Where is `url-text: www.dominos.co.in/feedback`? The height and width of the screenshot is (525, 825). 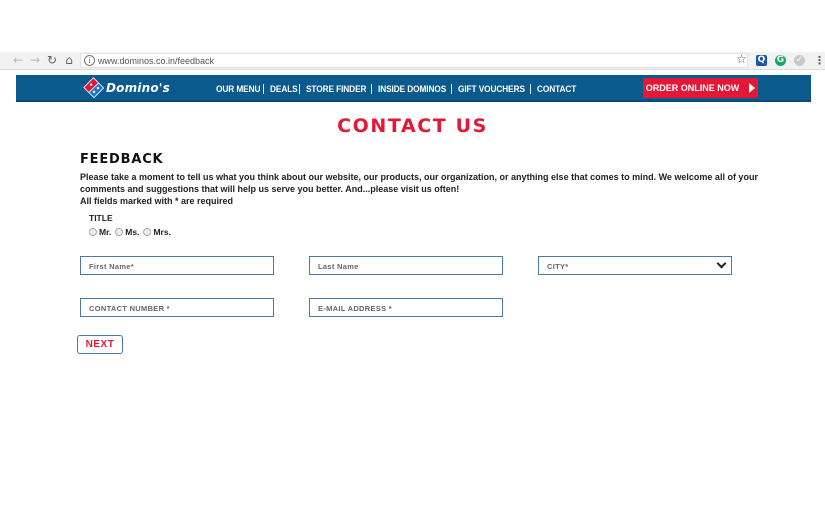 url-text: www.dominos.co.in/feedback is located at coordinates (156, 61).